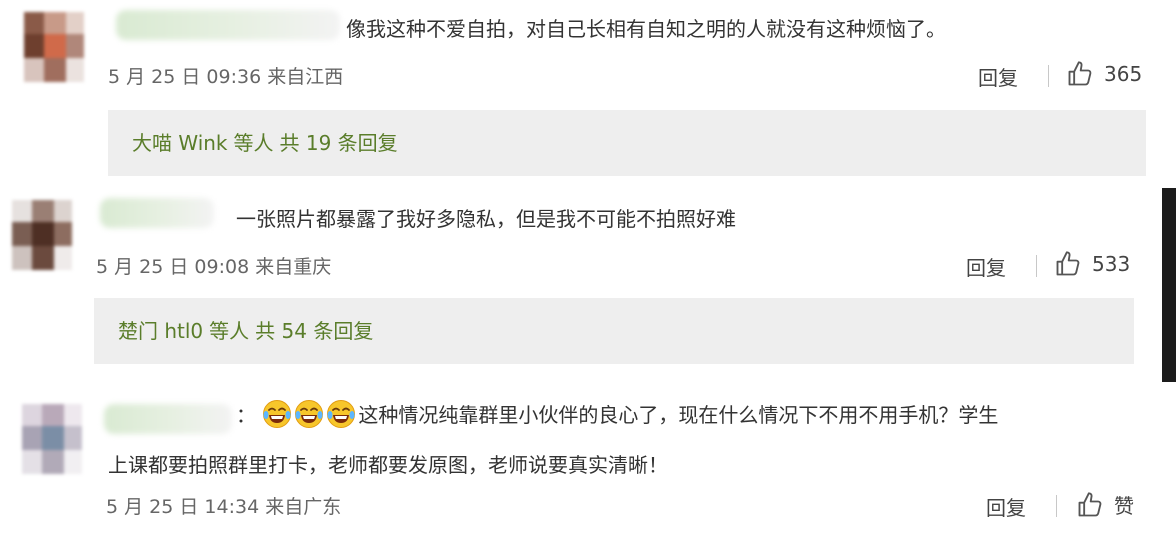 Image resolution: width=1176 pixels, height=538 pixels. Describe the element at coordinates (1105, 504) in the screenshot. I see `like-button: 赞` at that location.